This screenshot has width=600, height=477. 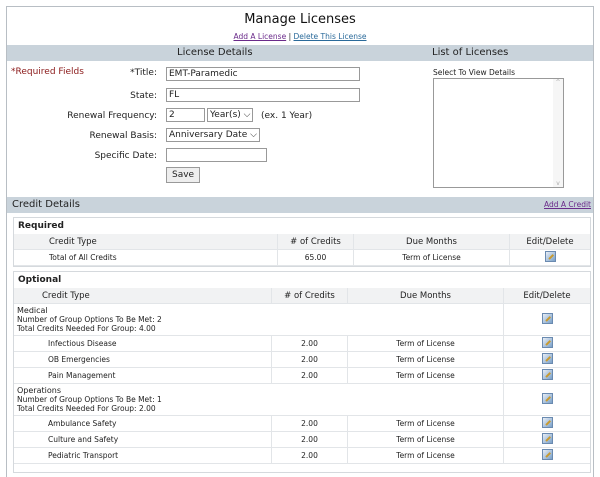 What do you see at coordinates (263, 95) in the screenshot?
I see `state-input: FL` at bounding box center [263, 95].